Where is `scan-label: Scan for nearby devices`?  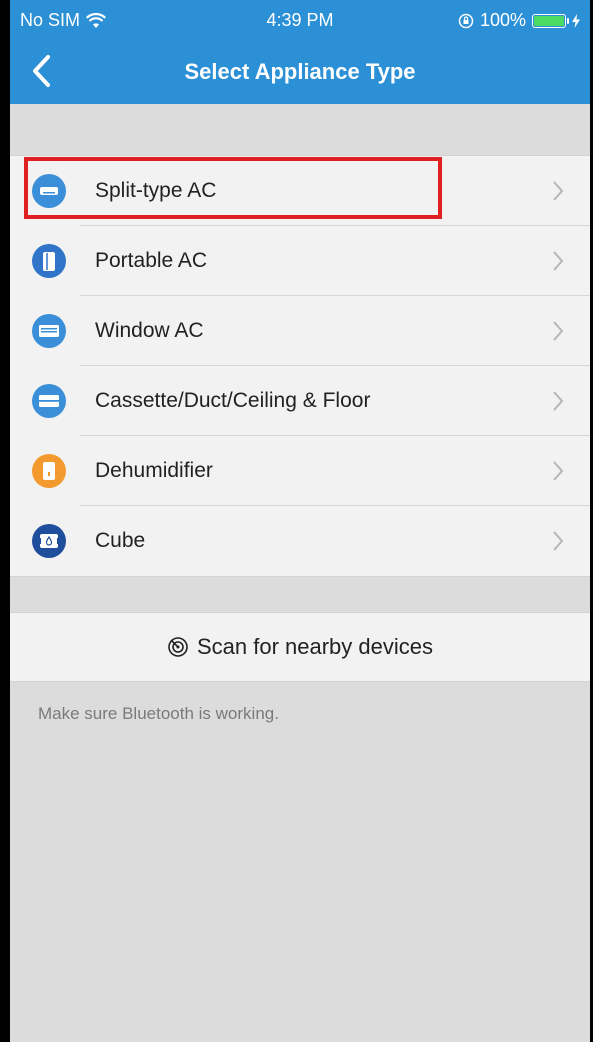
scan-label: Scan for nearby devices is located at coordinates (315, 646).